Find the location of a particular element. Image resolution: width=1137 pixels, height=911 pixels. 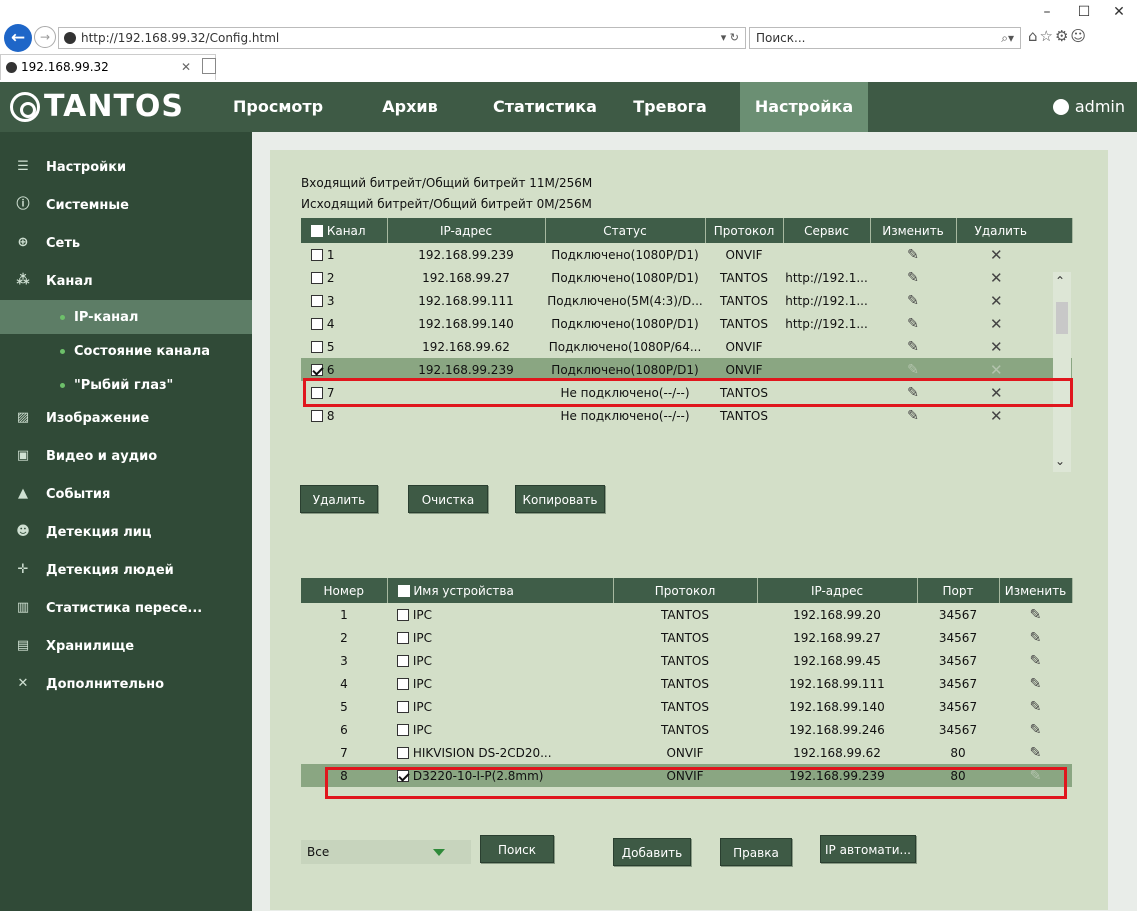

channel-scrollbar: ⌃ ⌄ is located at coordinates (1062, 372).